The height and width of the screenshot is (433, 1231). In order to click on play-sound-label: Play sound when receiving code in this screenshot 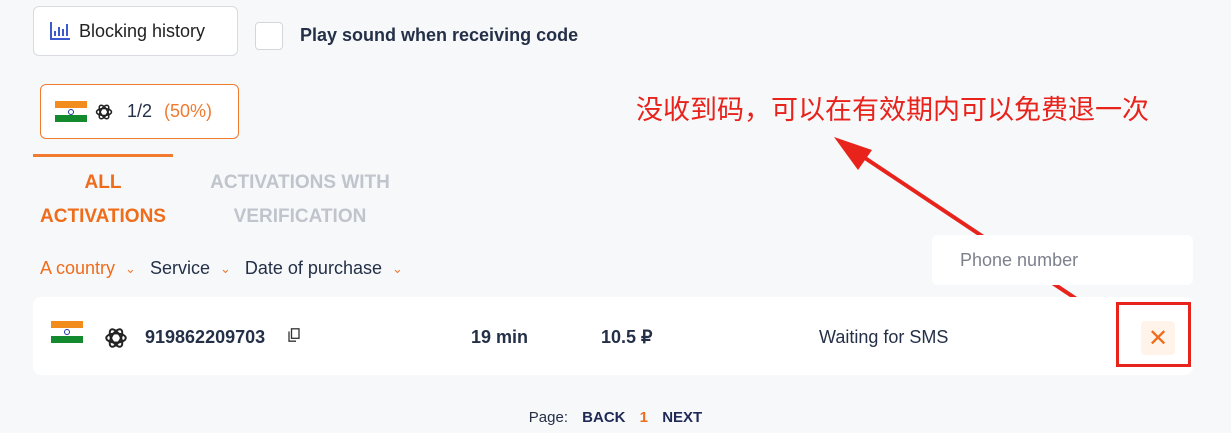, I will do `click(439, 35)`.